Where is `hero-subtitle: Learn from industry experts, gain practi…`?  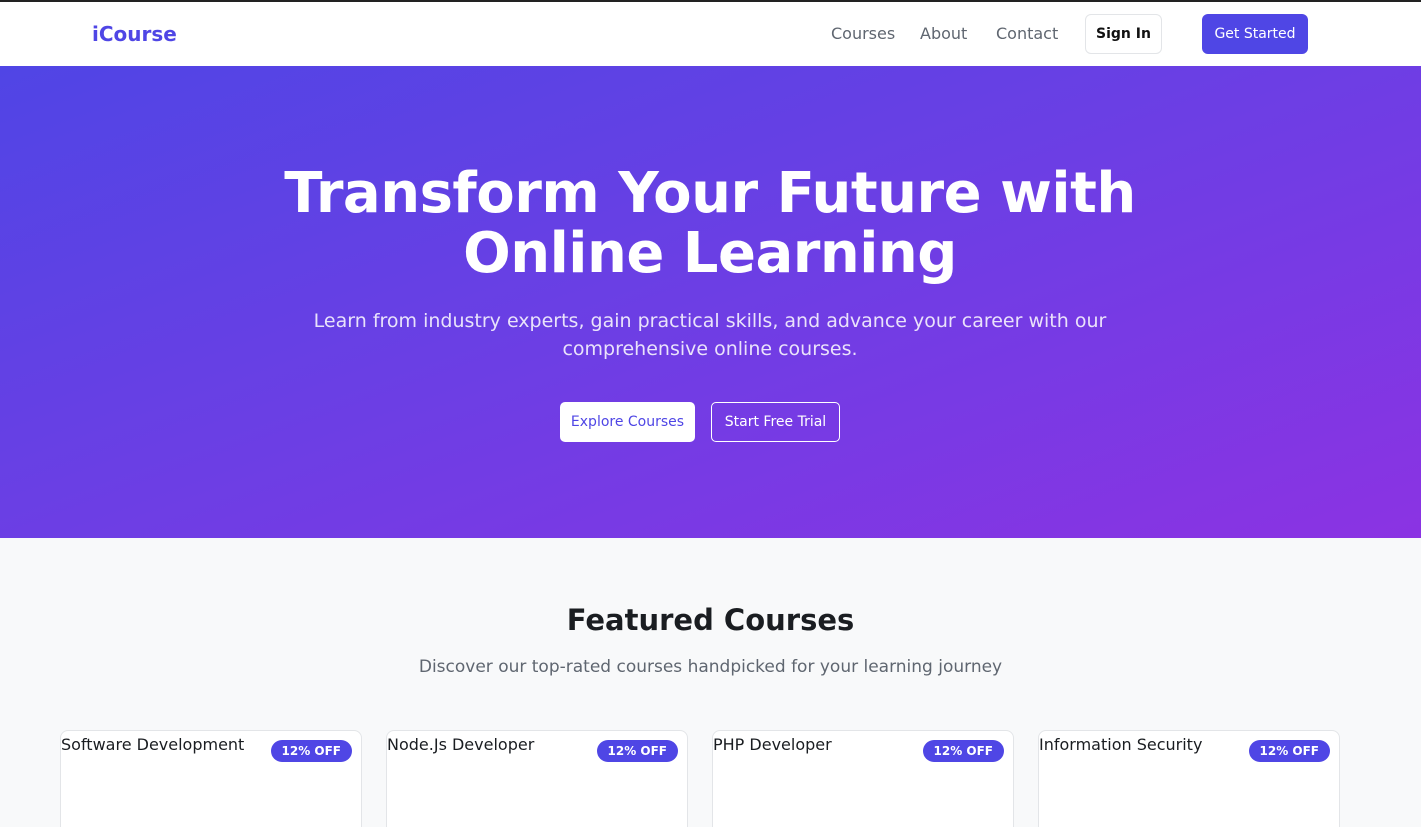
hero-subtitle: Learn from industry experts, gain practi… is located at coordinates (710, 335).